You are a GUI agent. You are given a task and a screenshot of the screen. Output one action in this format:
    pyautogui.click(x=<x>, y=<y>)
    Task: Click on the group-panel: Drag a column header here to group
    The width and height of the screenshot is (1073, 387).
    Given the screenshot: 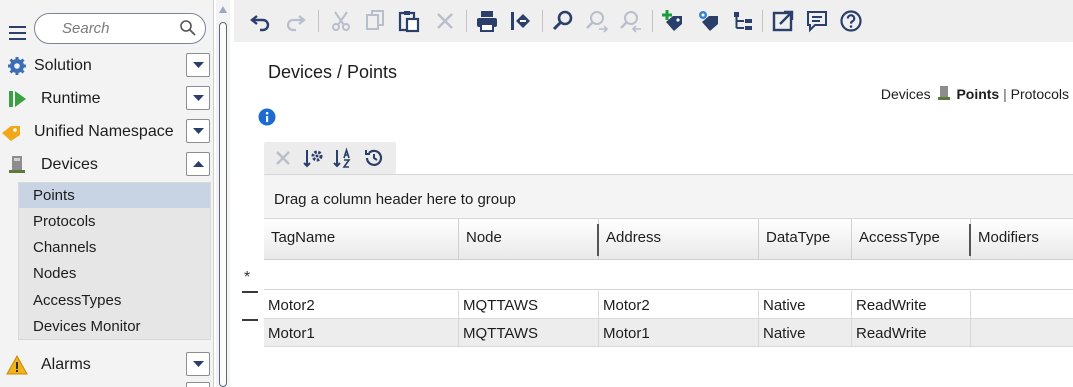 What is the action you would take?
    pyautogui.click(x=668, y=196)
    